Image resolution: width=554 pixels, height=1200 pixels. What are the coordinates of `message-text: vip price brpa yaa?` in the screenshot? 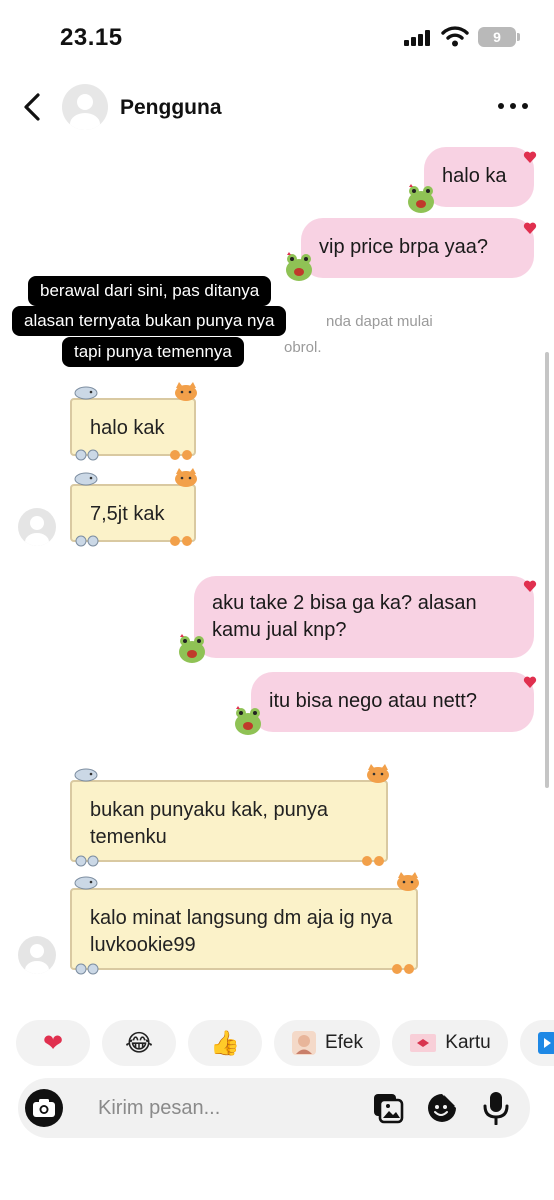 It's located at (403, 247).